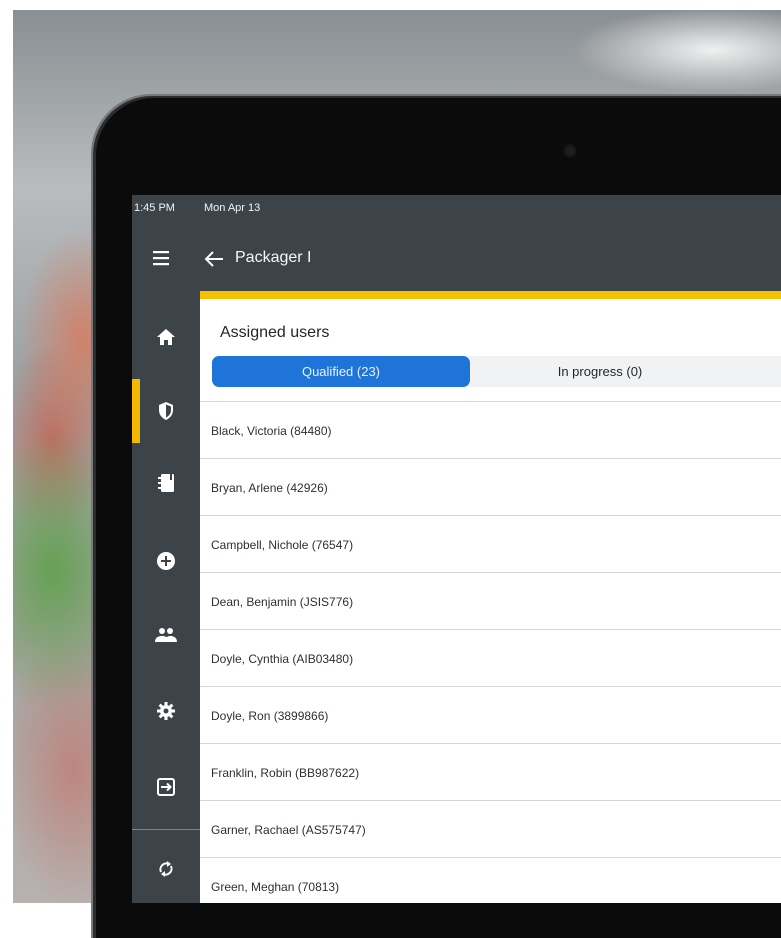  Describe the element at coordinates (600, 371) in the screenshot. I see `tab-in-progress: In progress (0)` at that location.